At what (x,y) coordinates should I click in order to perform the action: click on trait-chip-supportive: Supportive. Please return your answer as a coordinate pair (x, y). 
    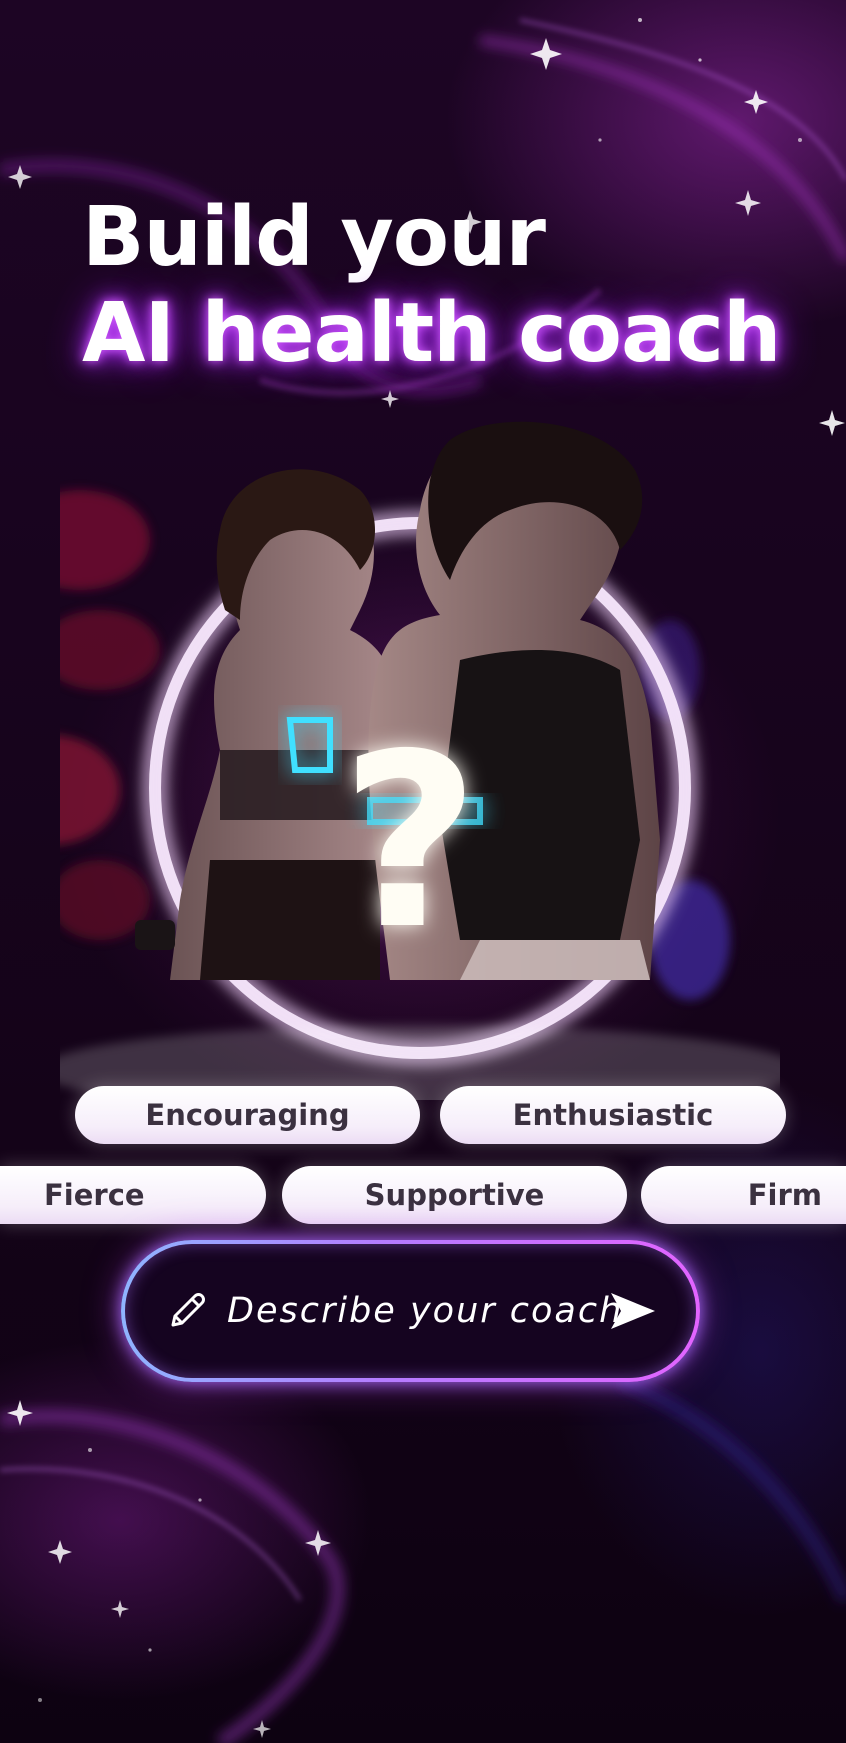
    Looking at the image, I should click on (454, 1195).